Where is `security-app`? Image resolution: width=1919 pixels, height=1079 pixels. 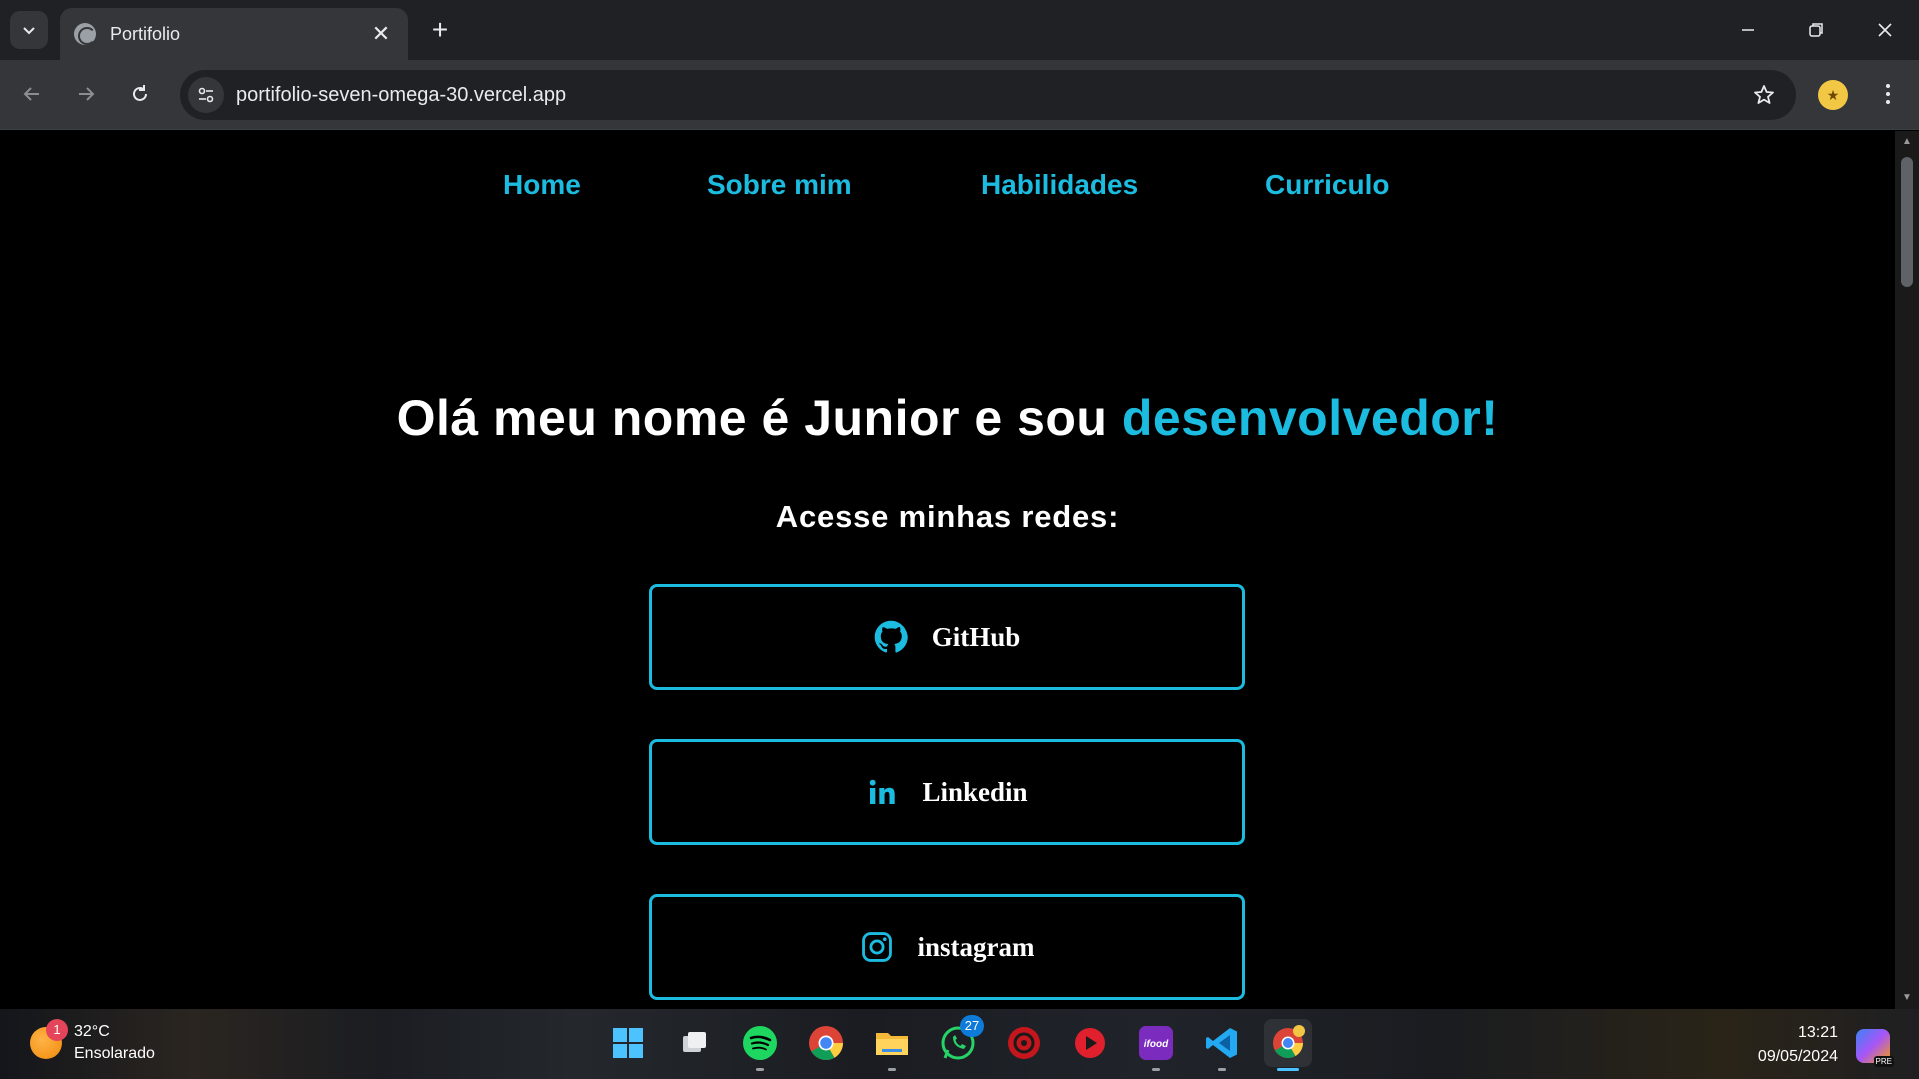
security-app is located at coordinates (1024, 1043).